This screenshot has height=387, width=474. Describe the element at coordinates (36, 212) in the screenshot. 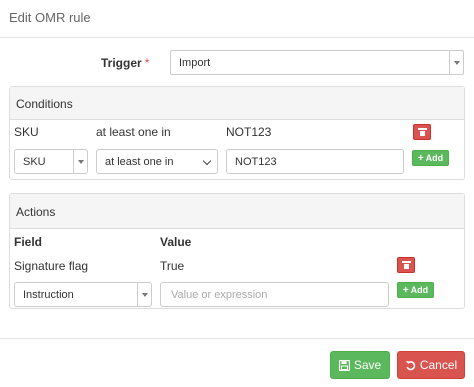

I see `actions-heading-text: Actions` at that location.